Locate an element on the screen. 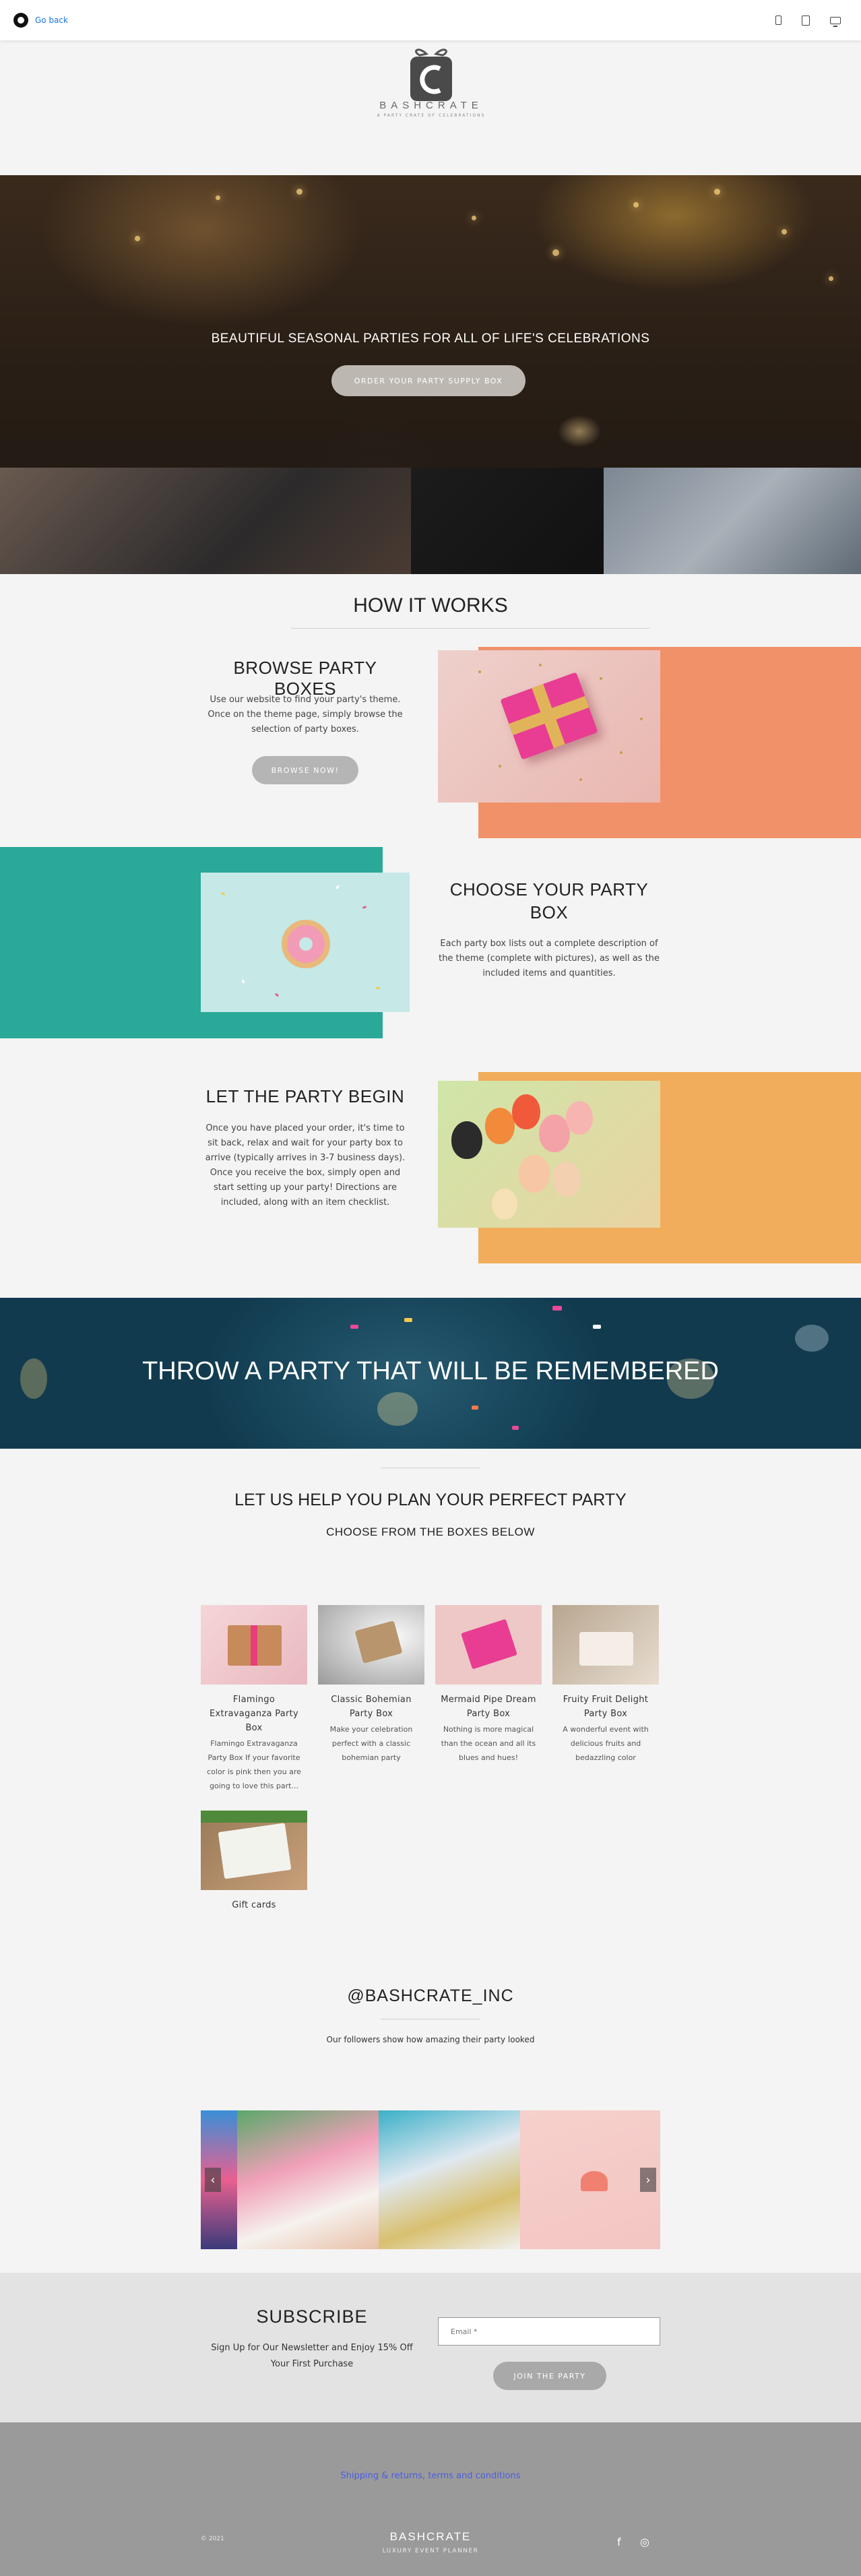 The height and width of the screenshot is (2576, 861). product-name: Flamingo Extravaganza Party Box is located at coordinates (254, 1714).